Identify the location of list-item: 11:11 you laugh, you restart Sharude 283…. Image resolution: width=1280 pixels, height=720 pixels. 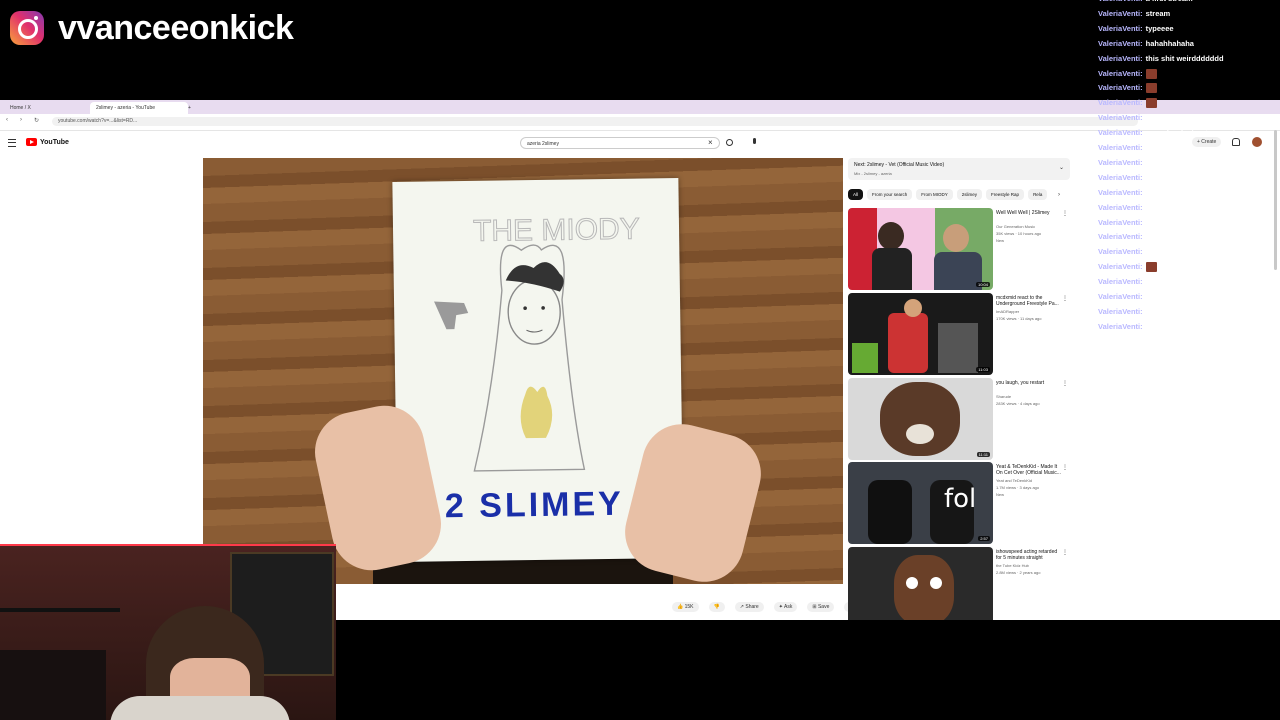
(959, 419).